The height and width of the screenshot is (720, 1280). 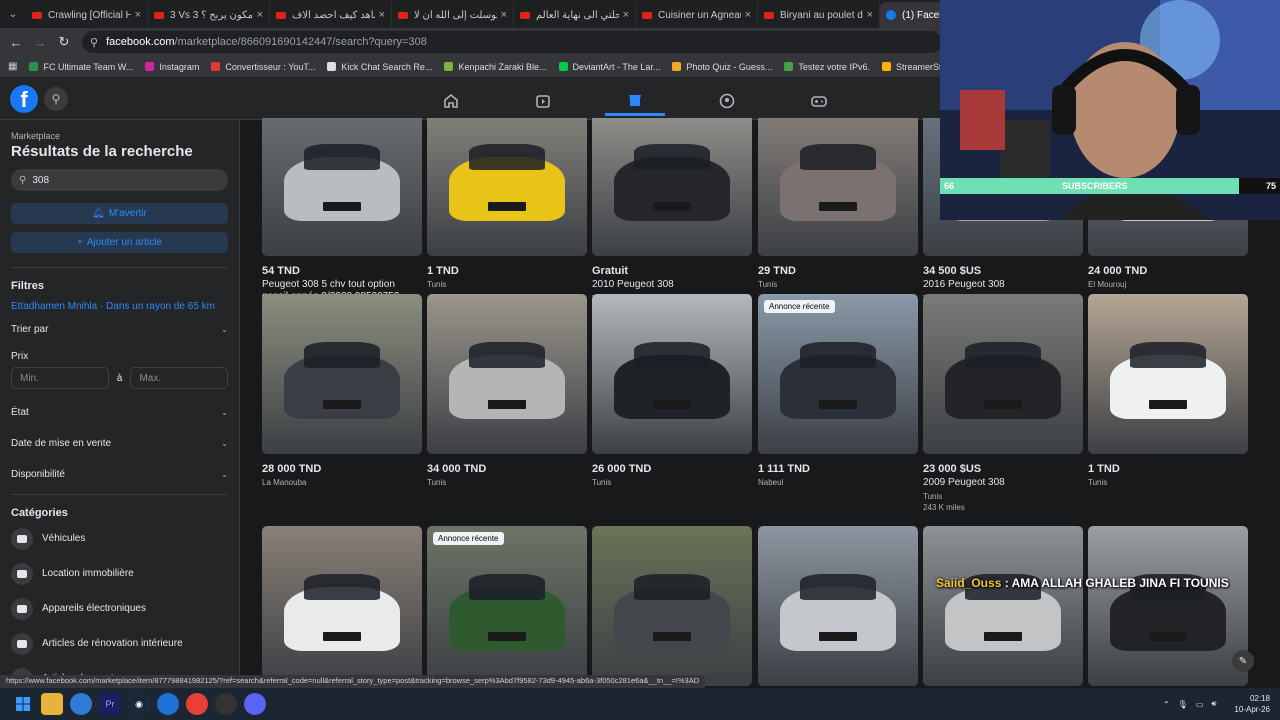 What do you see at coordinates (543, 101) in the screenshot?
I see `video-icon` at bounding box center [543, 101].